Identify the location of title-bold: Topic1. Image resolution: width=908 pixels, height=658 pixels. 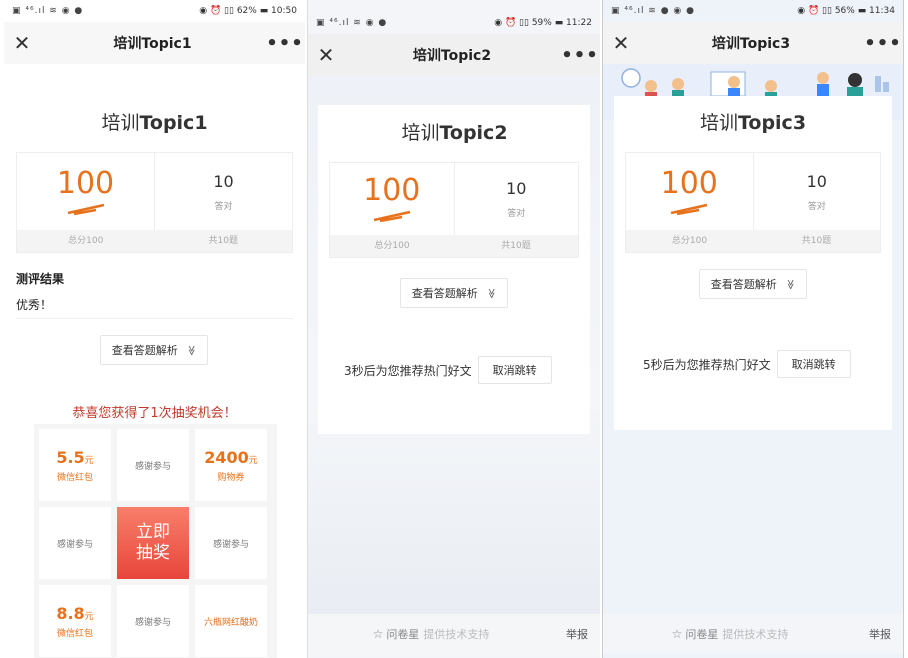
(173, 123).